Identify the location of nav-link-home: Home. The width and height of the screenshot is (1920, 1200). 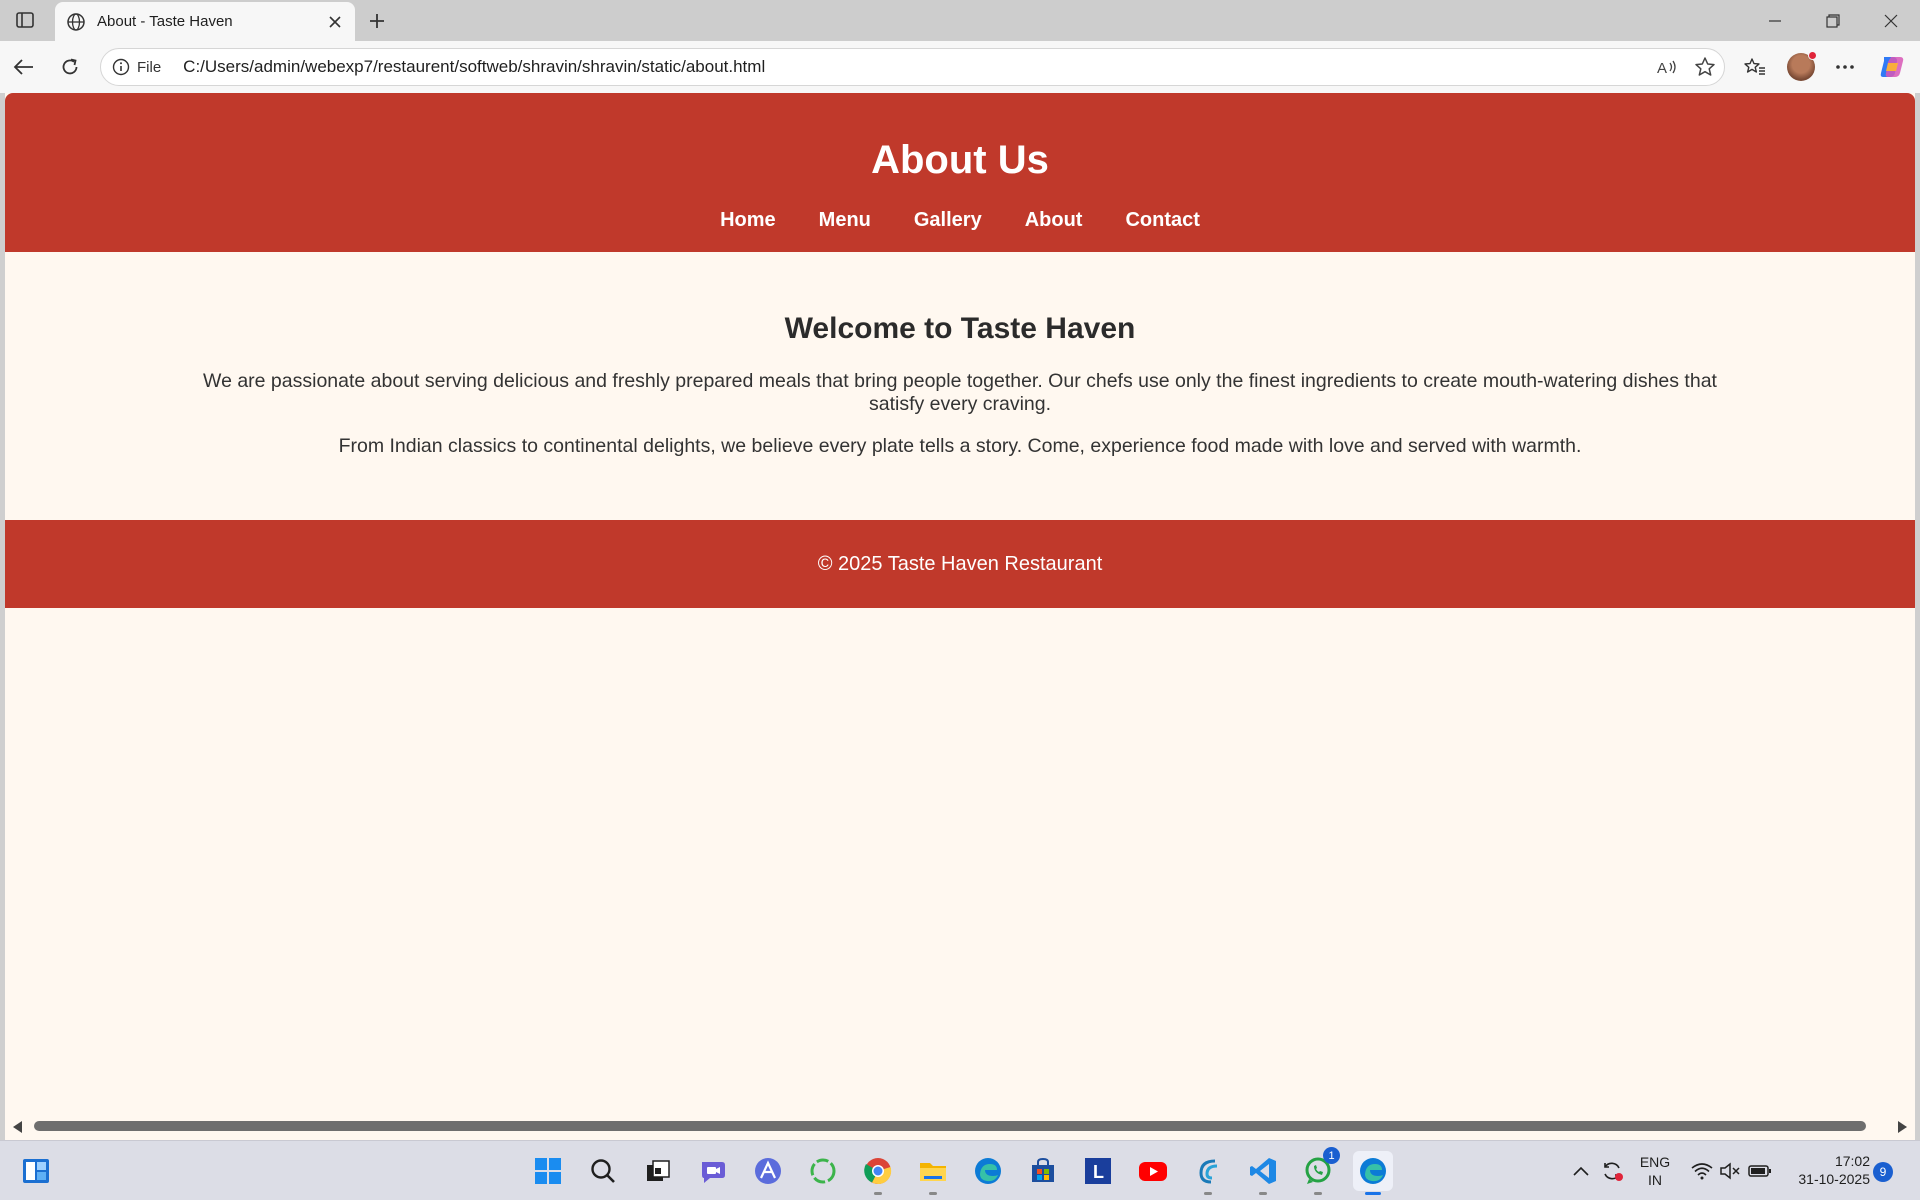
(748, 220).